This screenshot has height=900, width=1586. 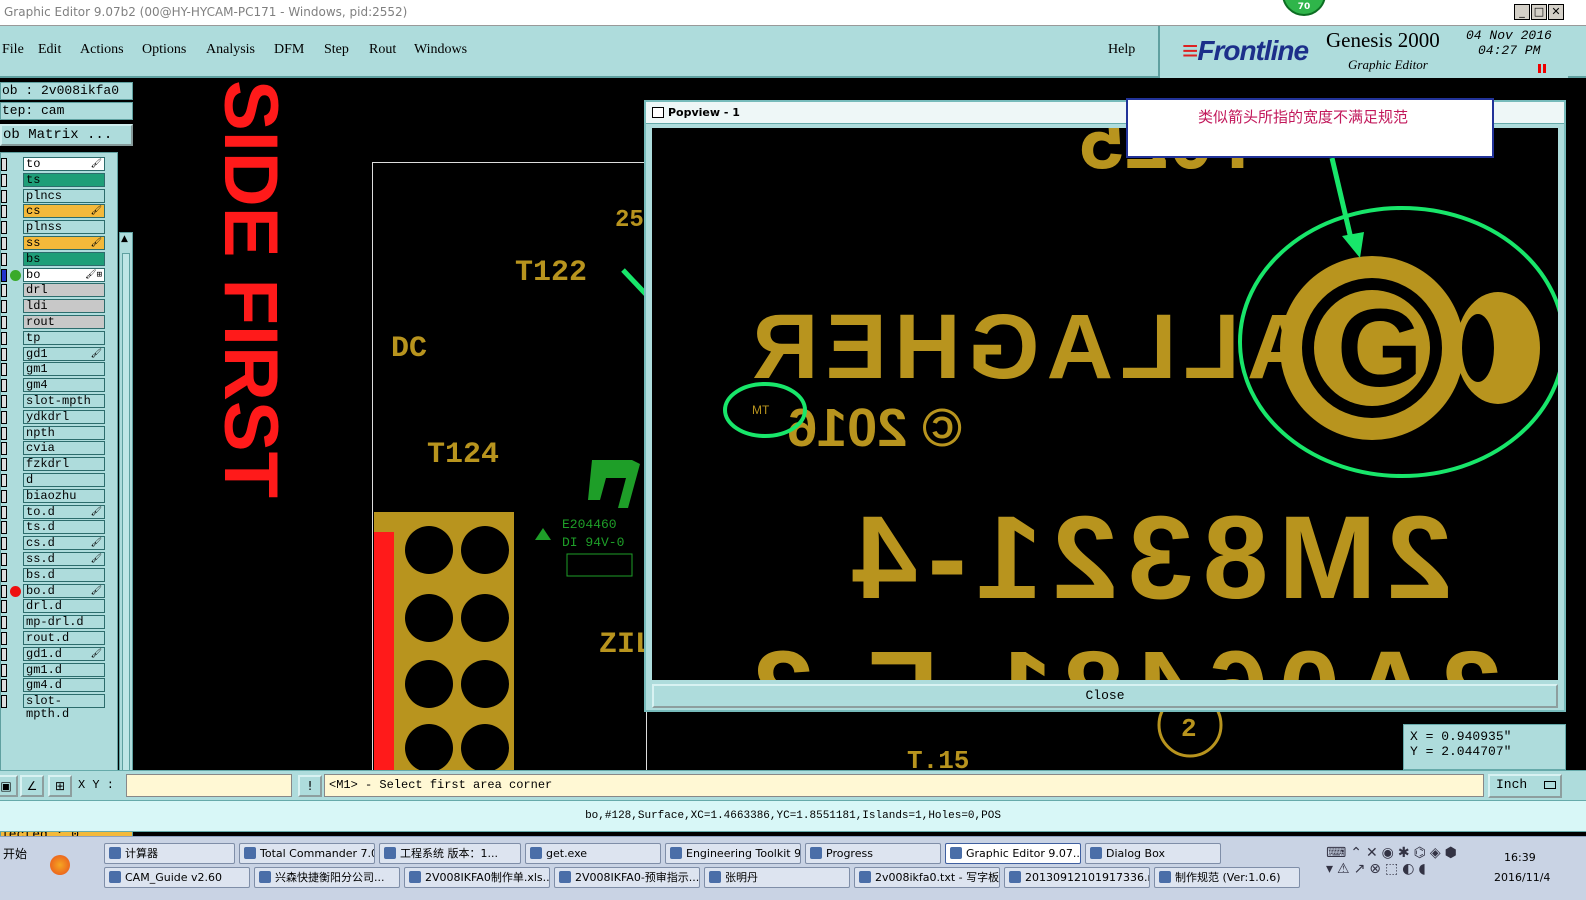 What do you see at coordinates (60, 622) in the screenshot?
I see `layer-row: mp-drl.d` at bounding box center [60, 622].